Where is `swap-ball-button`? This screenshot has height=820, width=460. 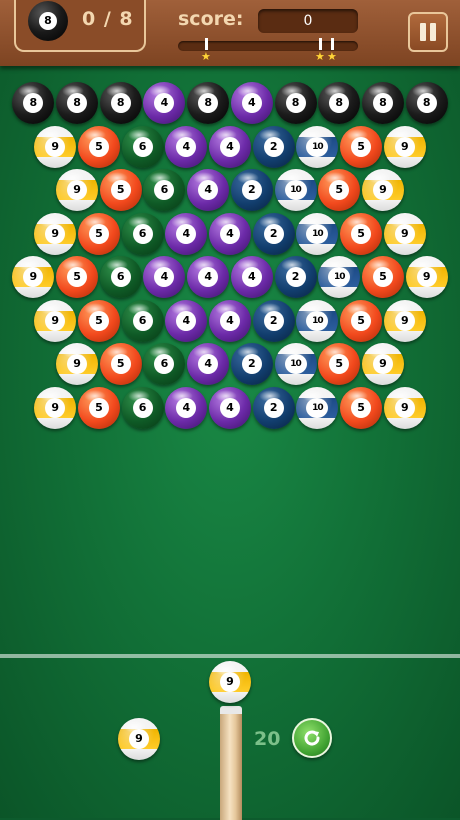
swap-ball-button is located at coordinates (312, 738).